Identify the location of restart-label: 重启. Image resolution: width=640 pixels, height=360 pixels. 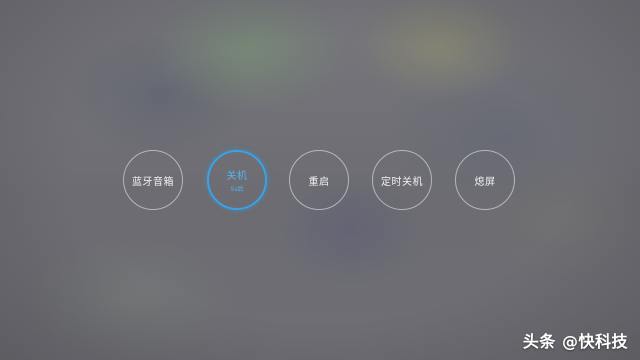
(319, 182).